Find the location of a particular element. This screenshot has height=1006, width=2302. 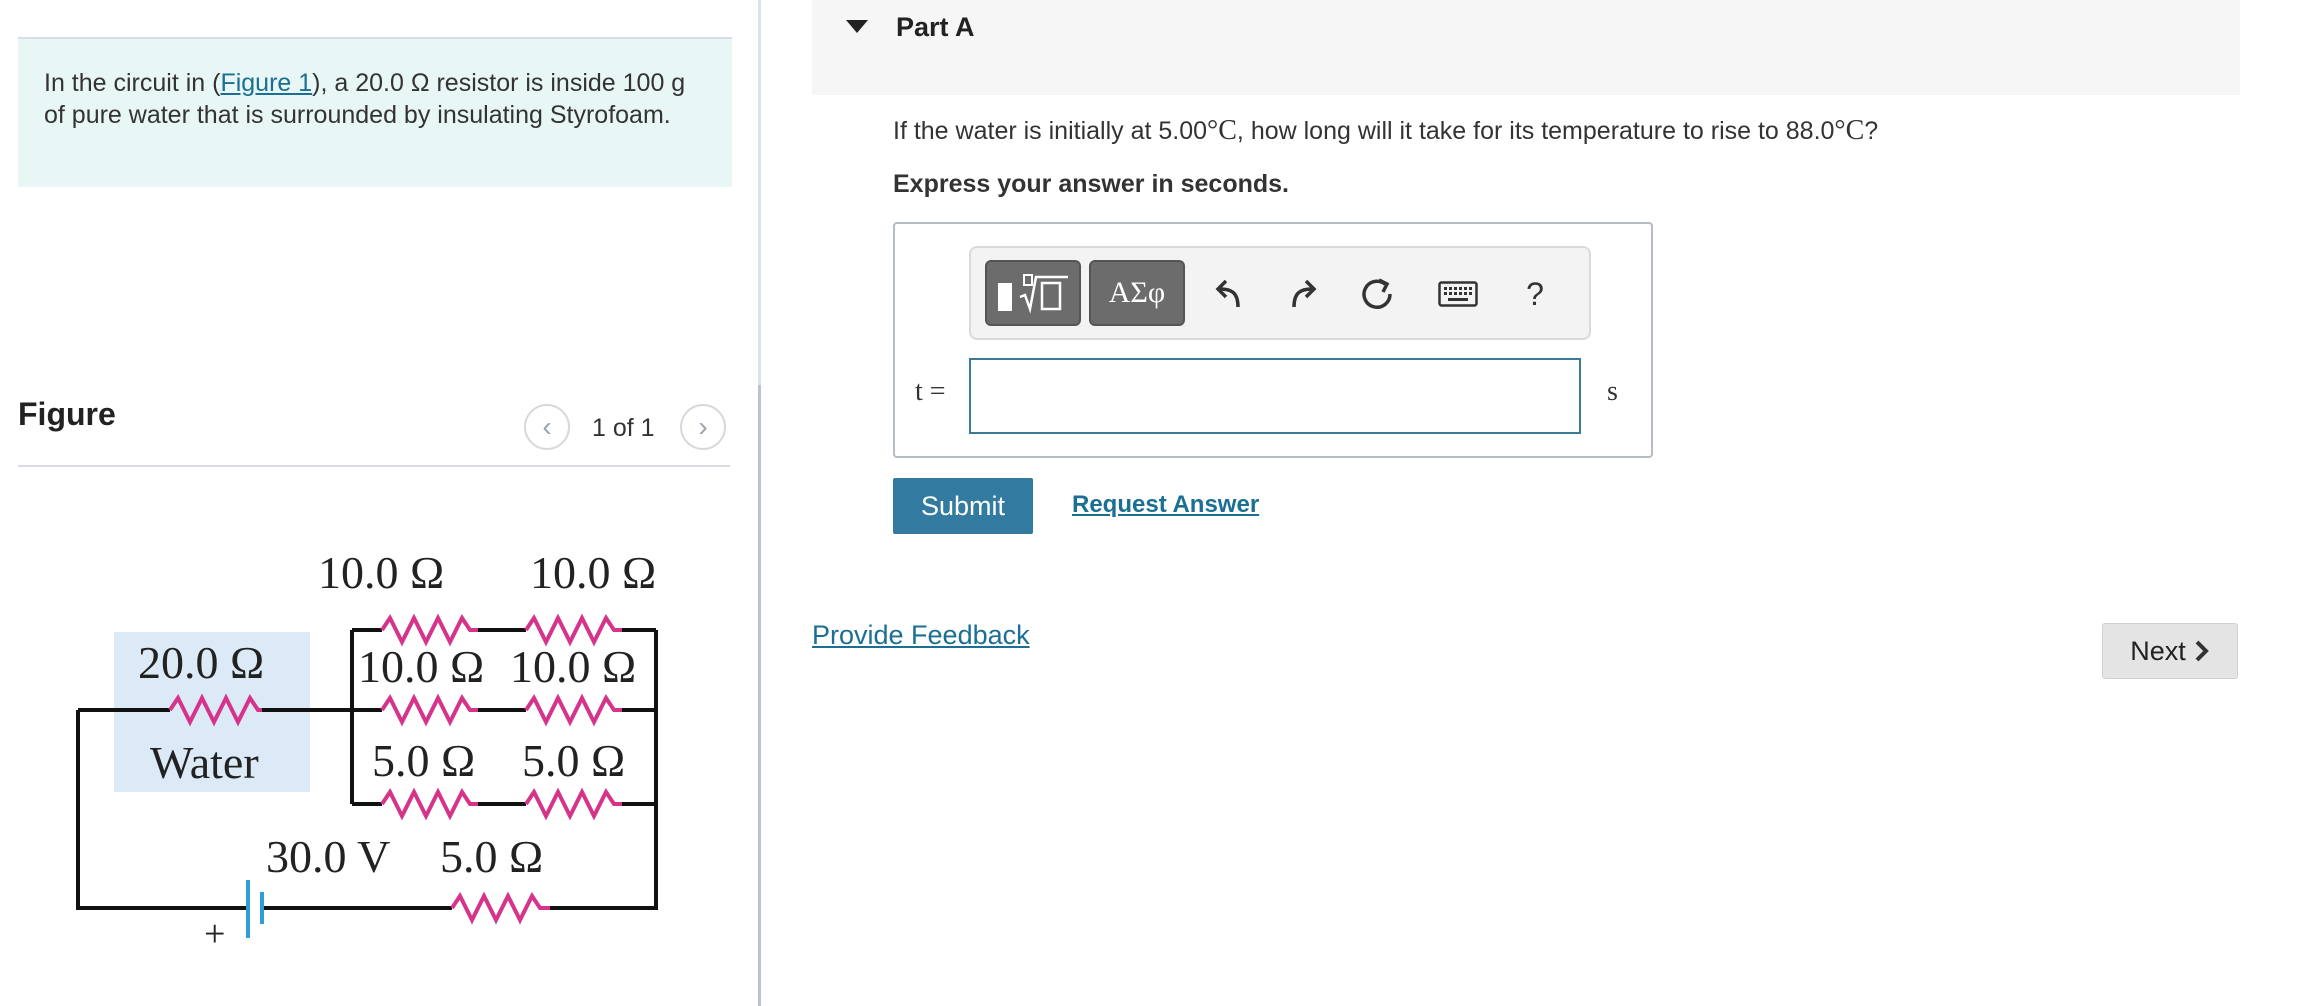

answer-box: ΑΣφ ? t = s is located at coordinates (1273, 340).